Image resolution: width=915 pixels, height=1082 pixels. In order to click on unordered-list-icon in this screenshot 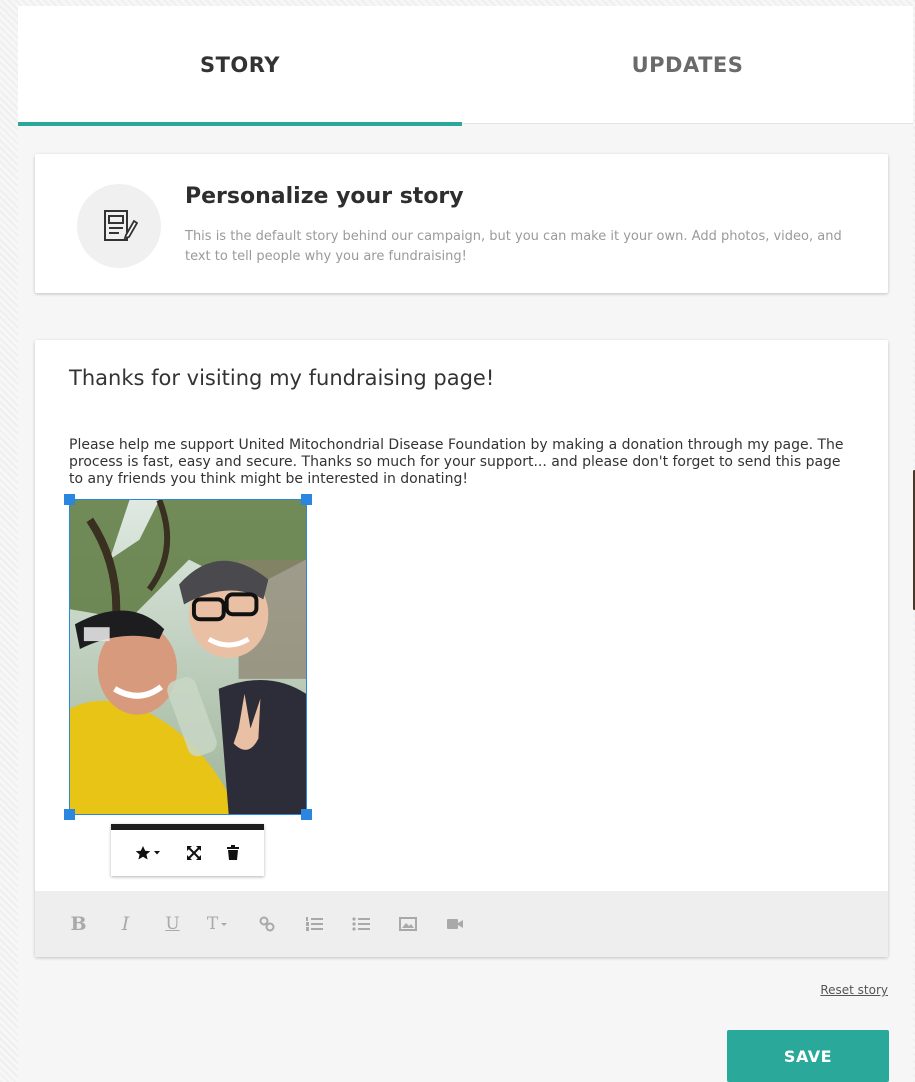, I will do `click(360, 924)`.